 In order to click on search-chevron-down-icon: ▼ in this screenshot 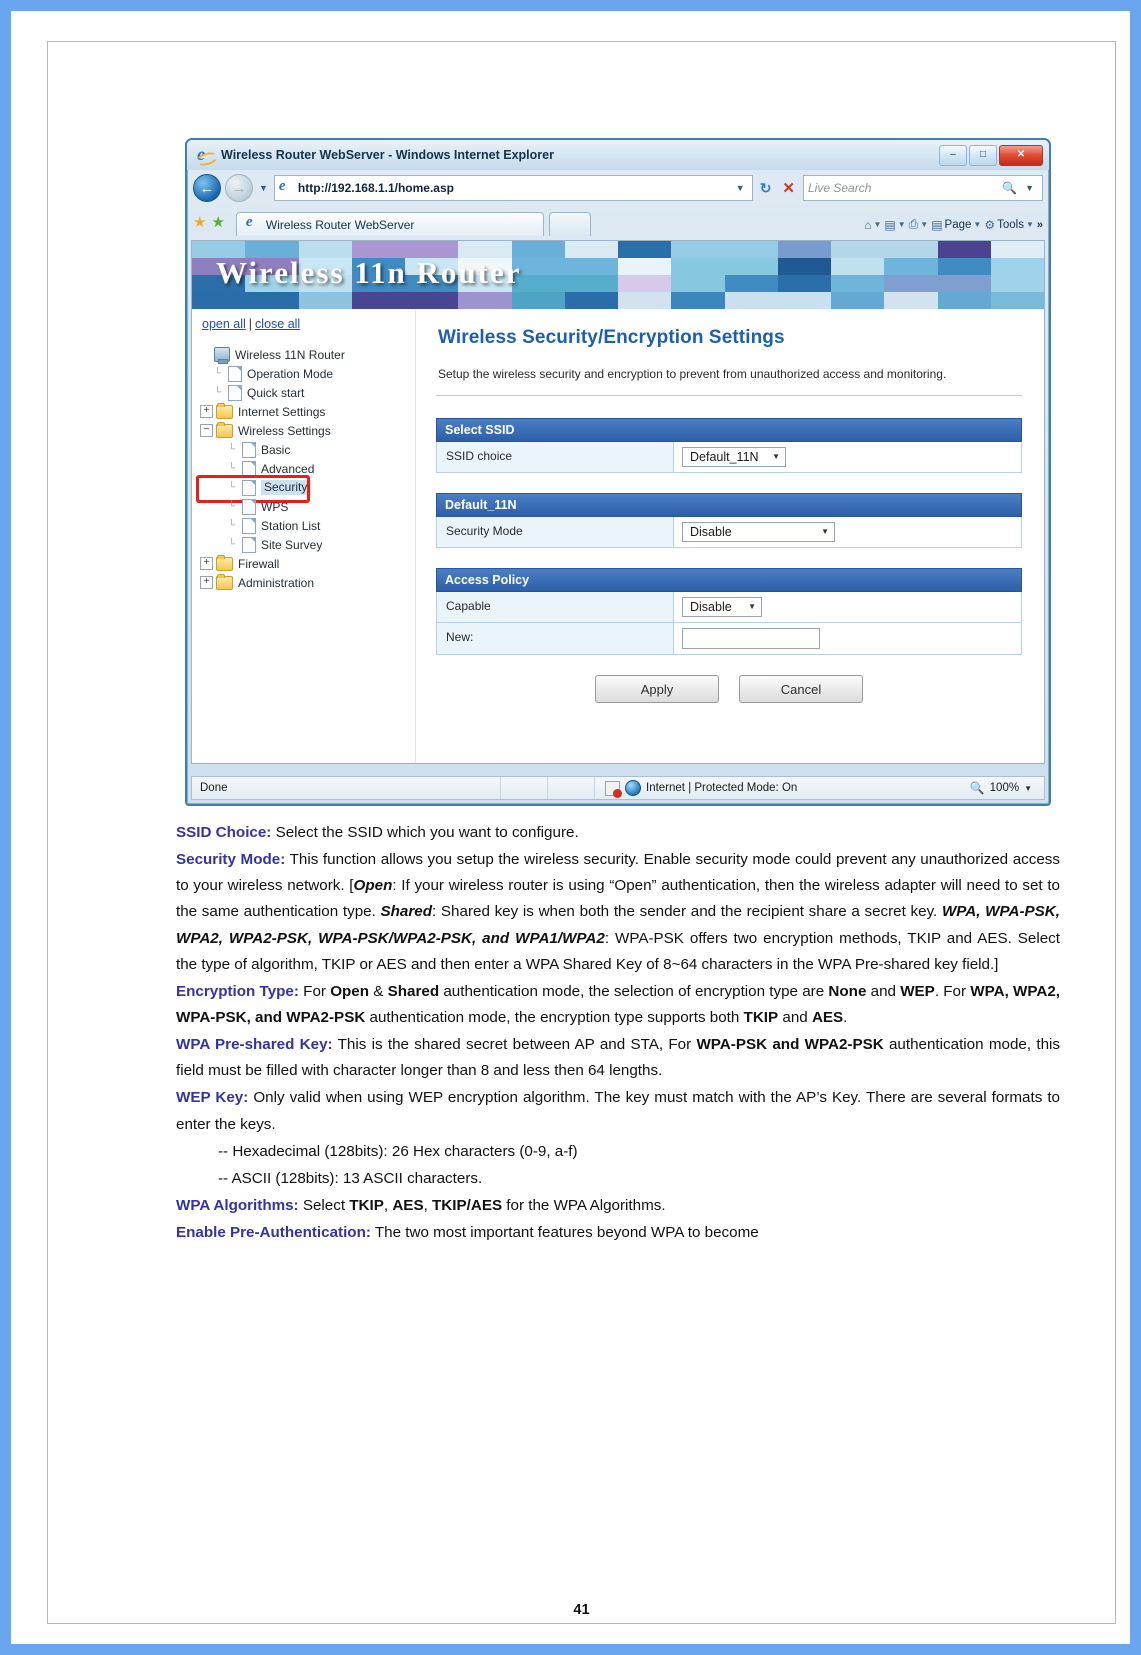, I will do `click(1029, 188)`.